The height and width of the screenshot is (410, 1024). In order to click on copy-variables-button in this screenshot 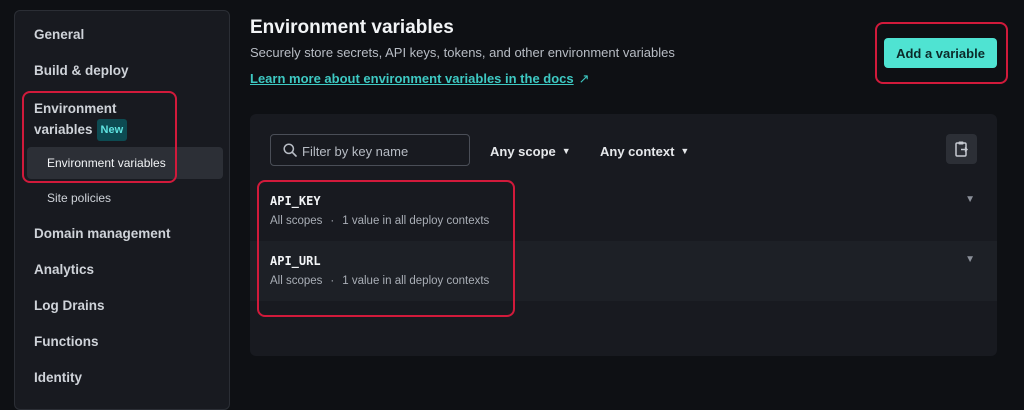, I will do `click(961, 149)`.